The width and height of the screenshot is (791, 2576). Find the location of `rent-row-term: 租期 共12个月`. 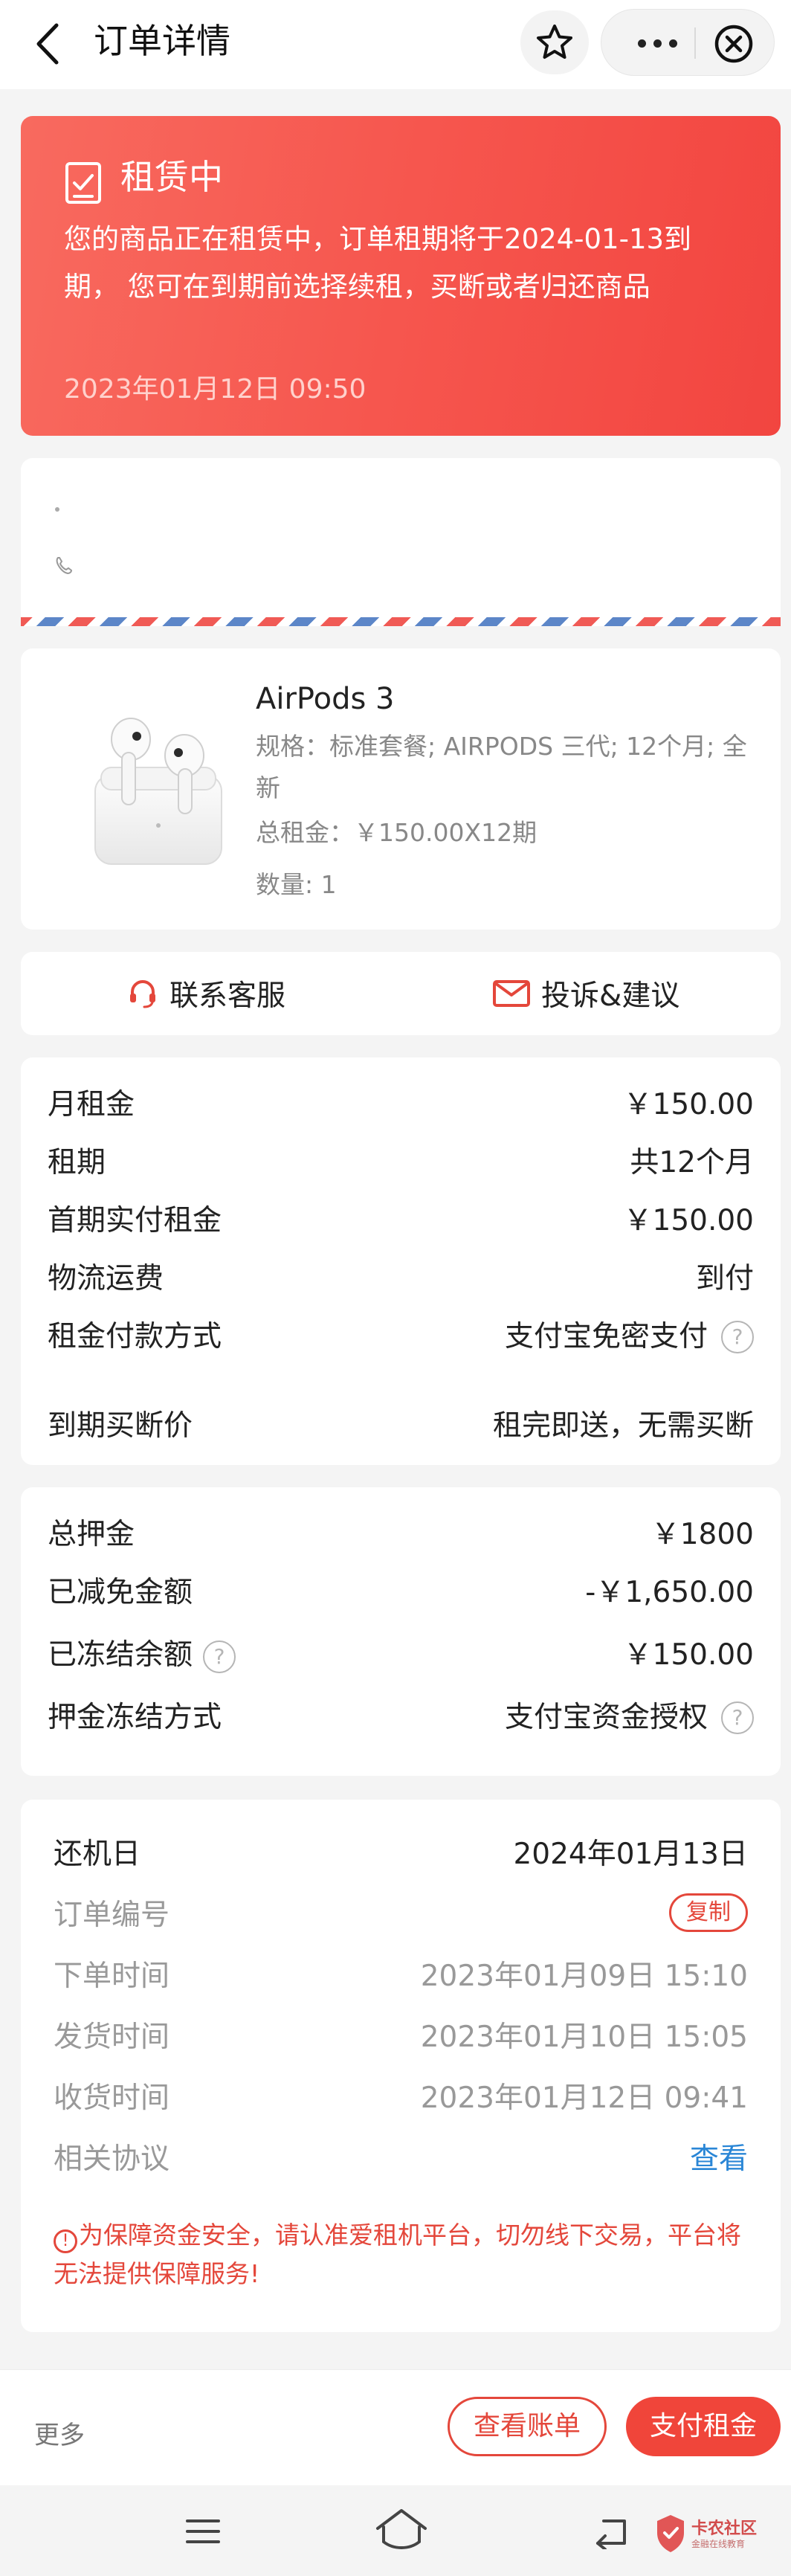

rent-row-term: 租期 共12个月 is located at coordinates (401, 1163).